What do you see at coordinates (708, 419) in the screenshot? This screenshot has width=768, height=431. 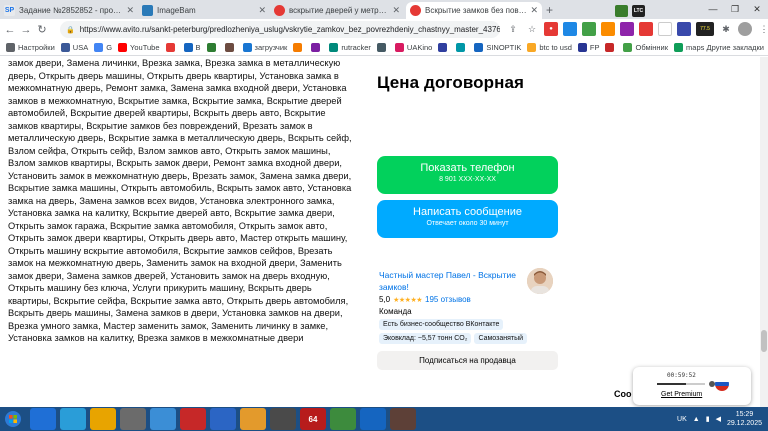 I see `network-icon: ▮` at bounding box center [708, 419].